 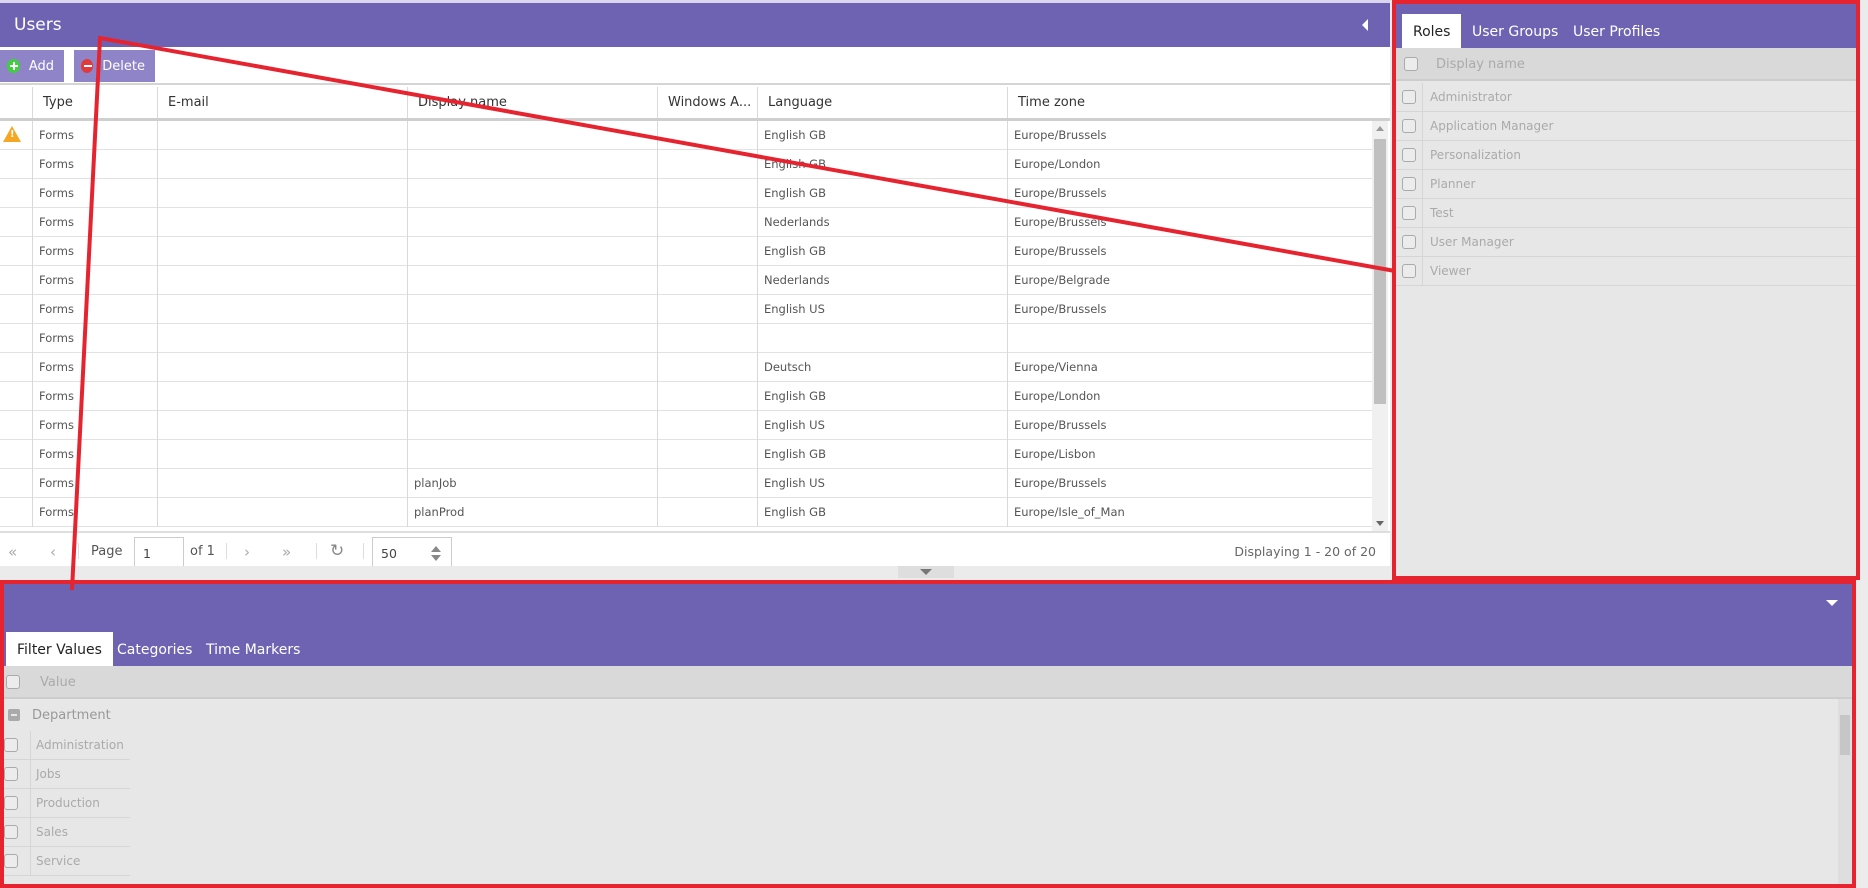 I want to click on table-row: Forms, so click(x=686, y=338).